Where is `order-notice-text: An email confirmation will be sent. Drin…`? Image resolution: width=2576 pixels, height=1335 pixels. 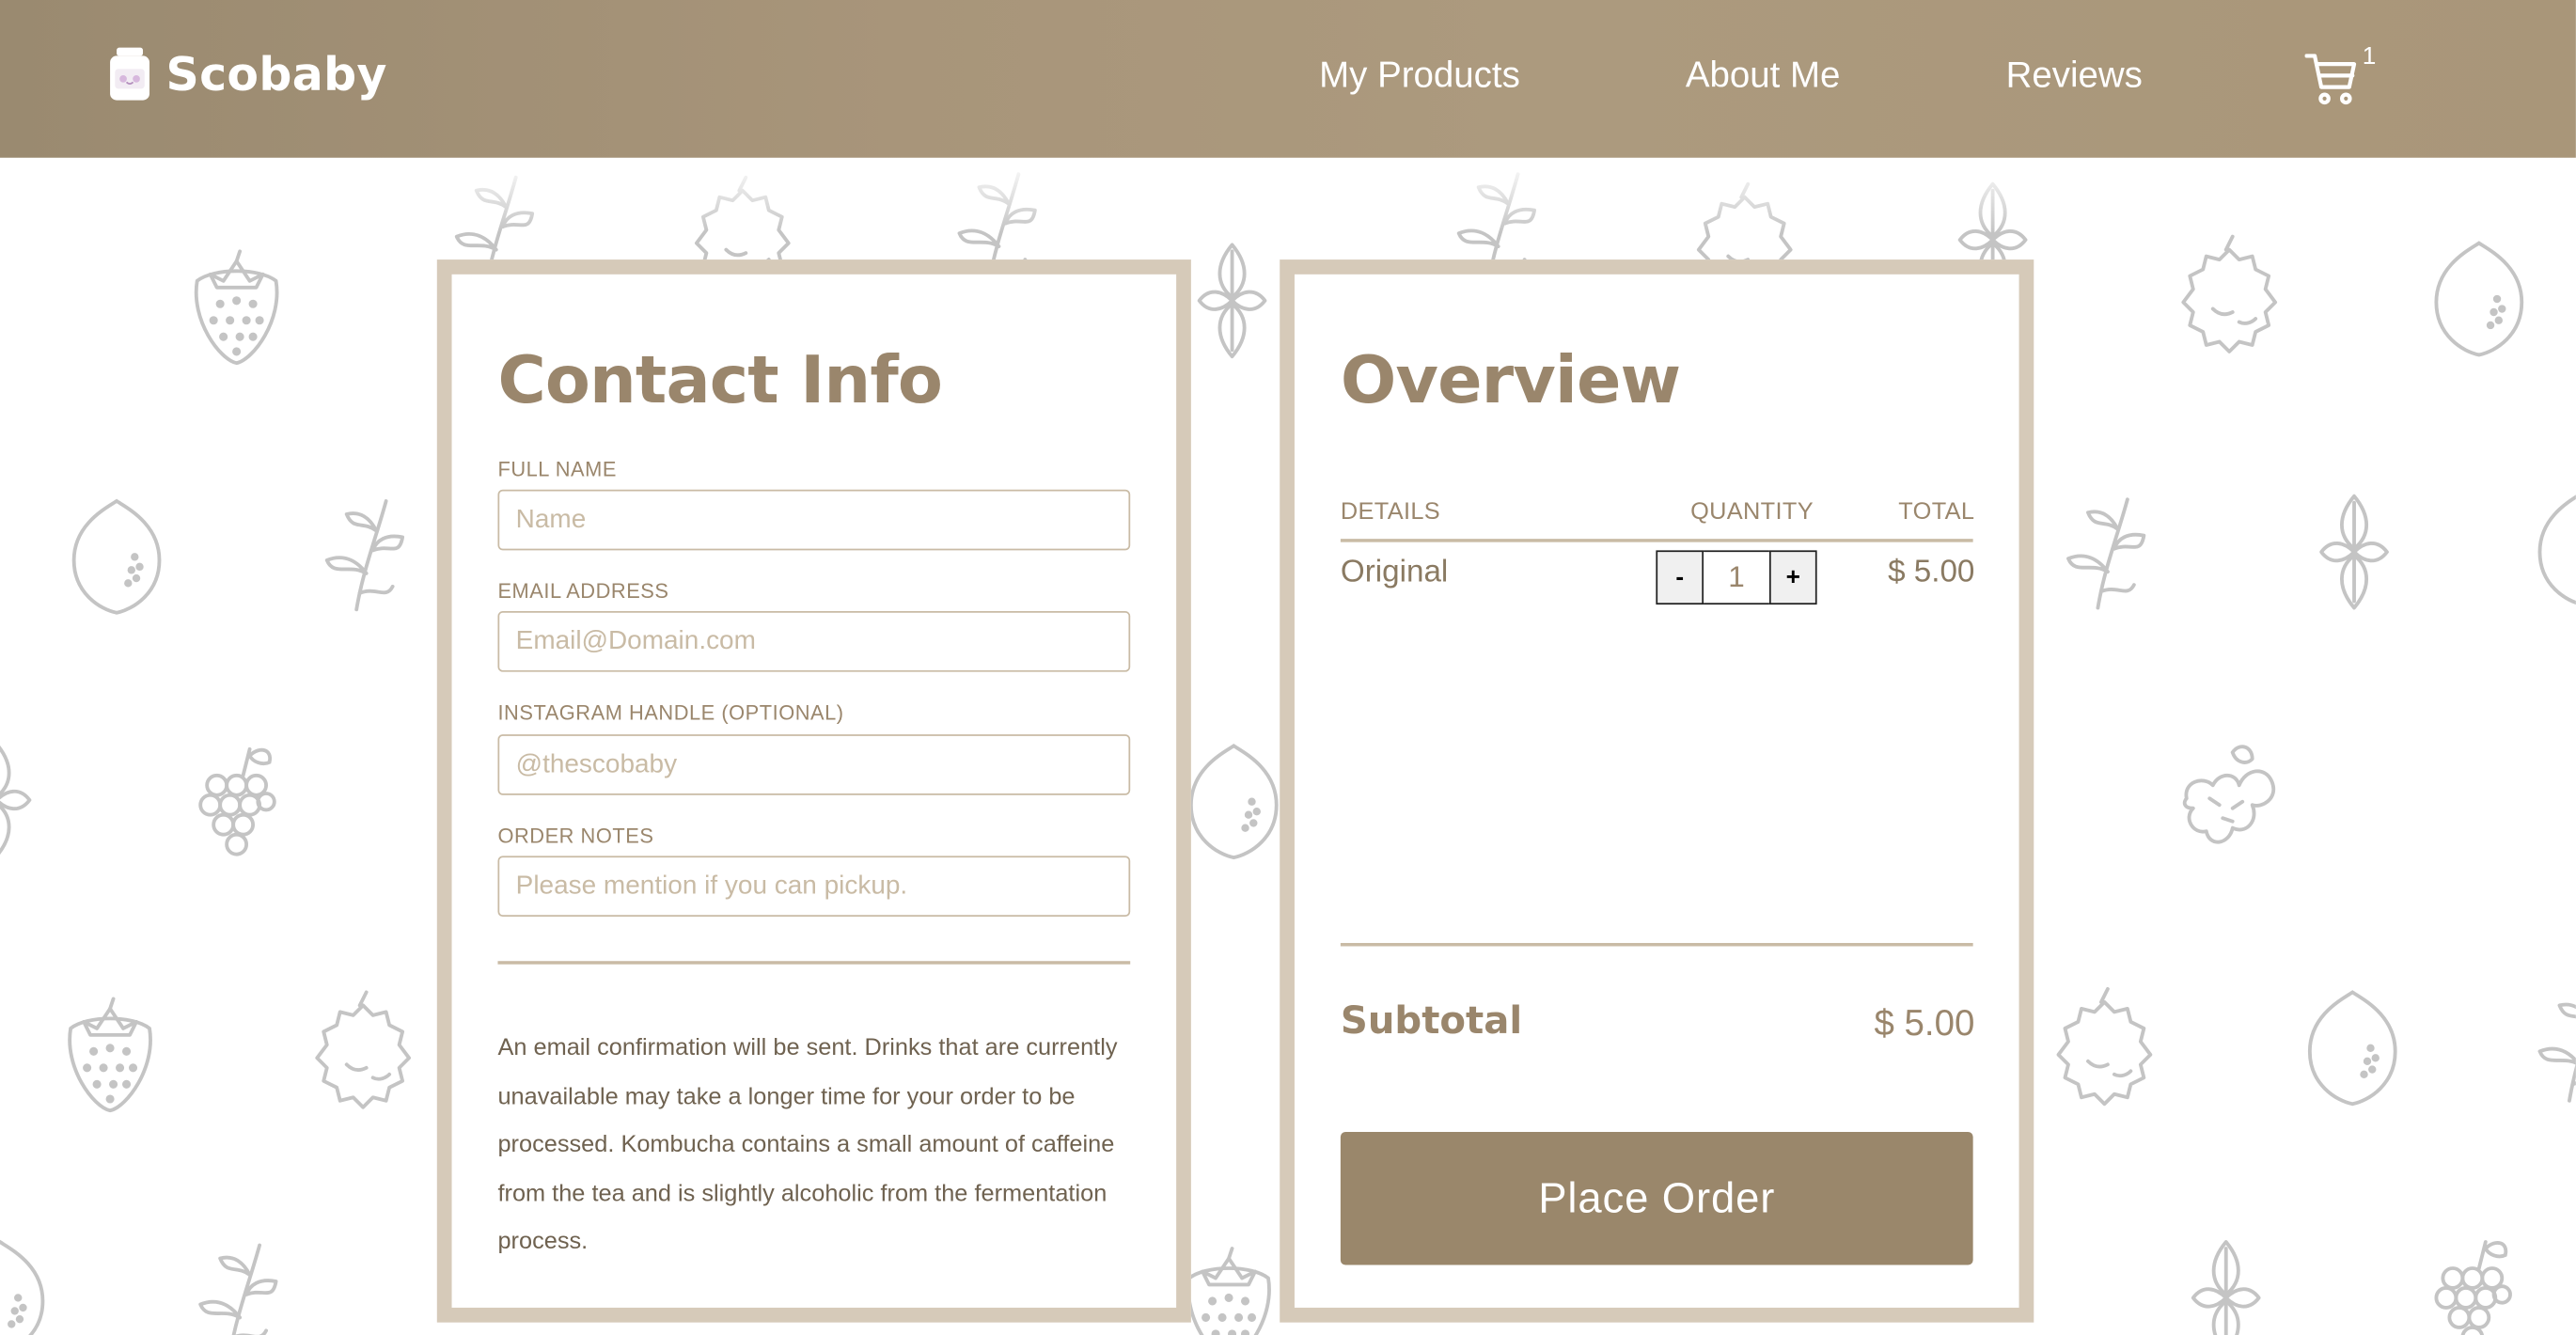
order-notice-text: An email confirmation will be sent. Drin… is located at coordinates (808, 1145).